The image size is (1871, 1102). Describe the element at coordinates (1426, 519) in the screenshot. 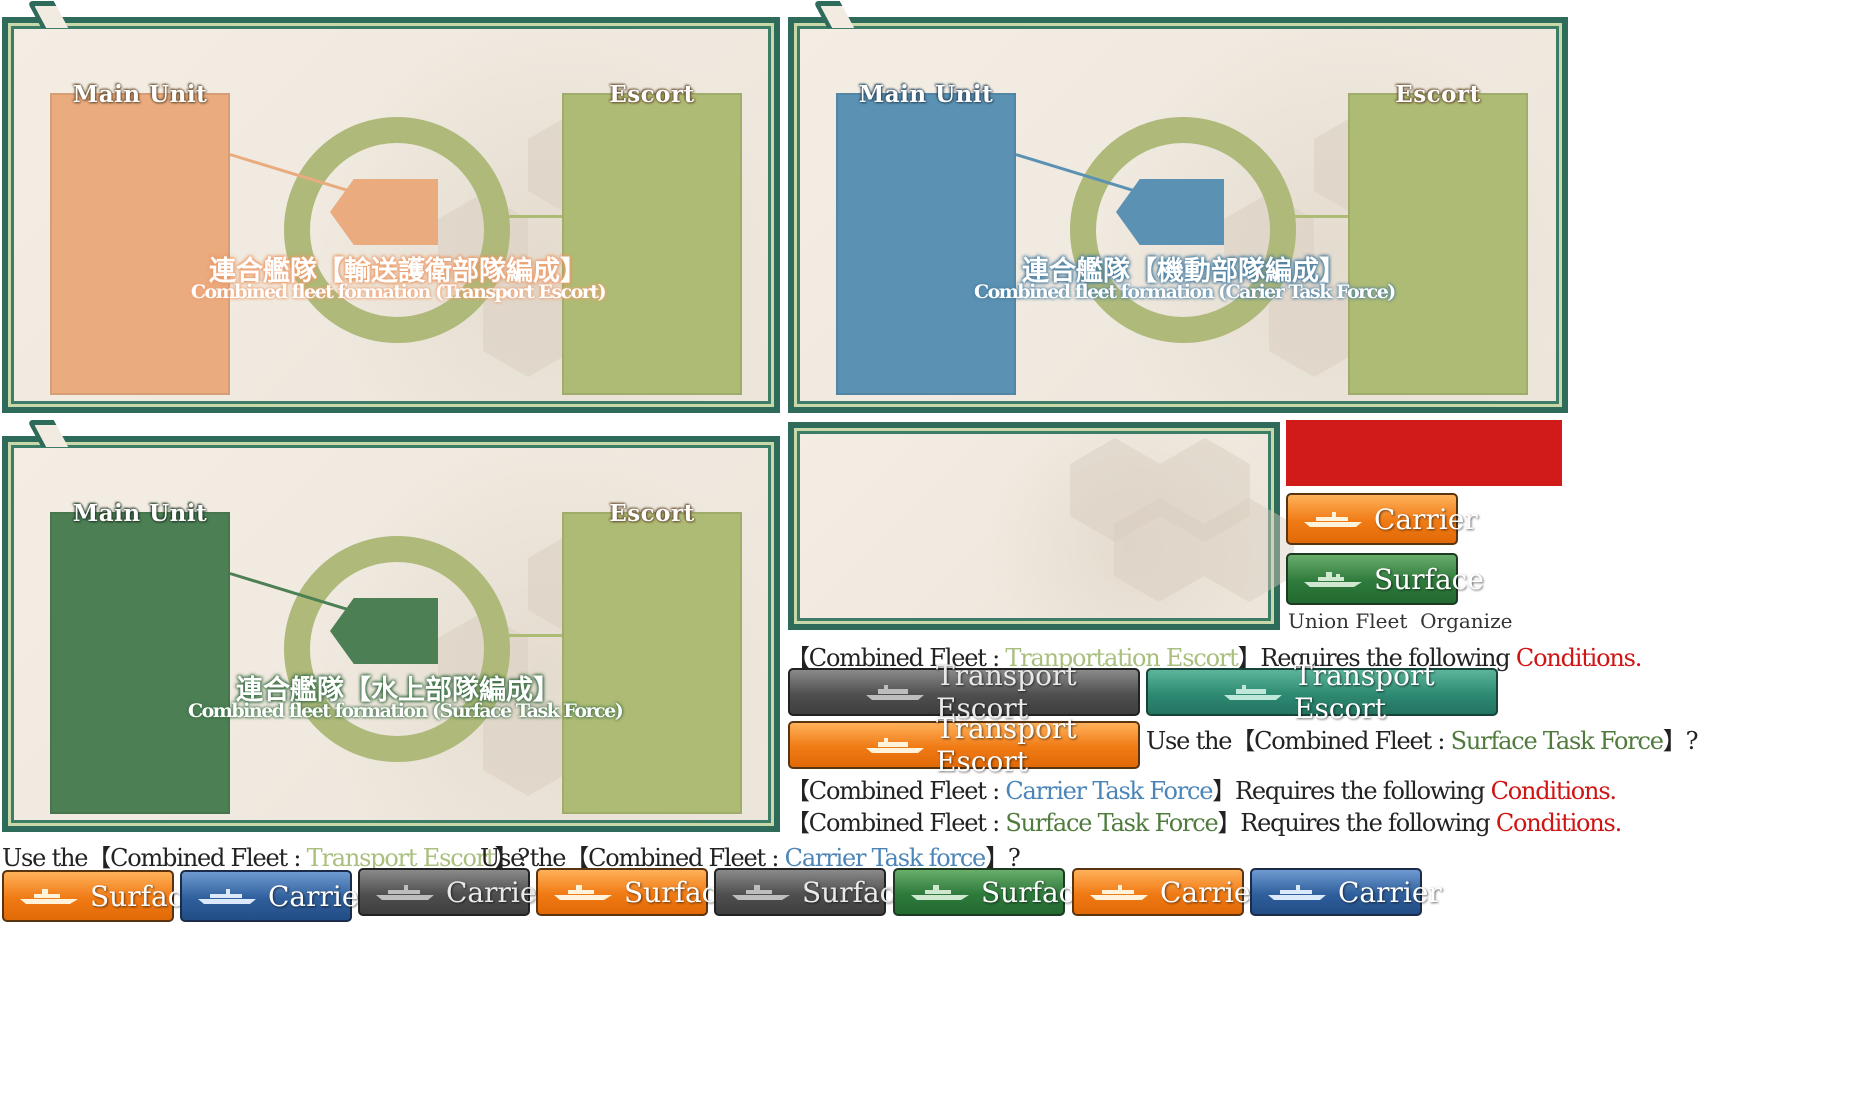

I see `carrier-label: Carrier` at that location.